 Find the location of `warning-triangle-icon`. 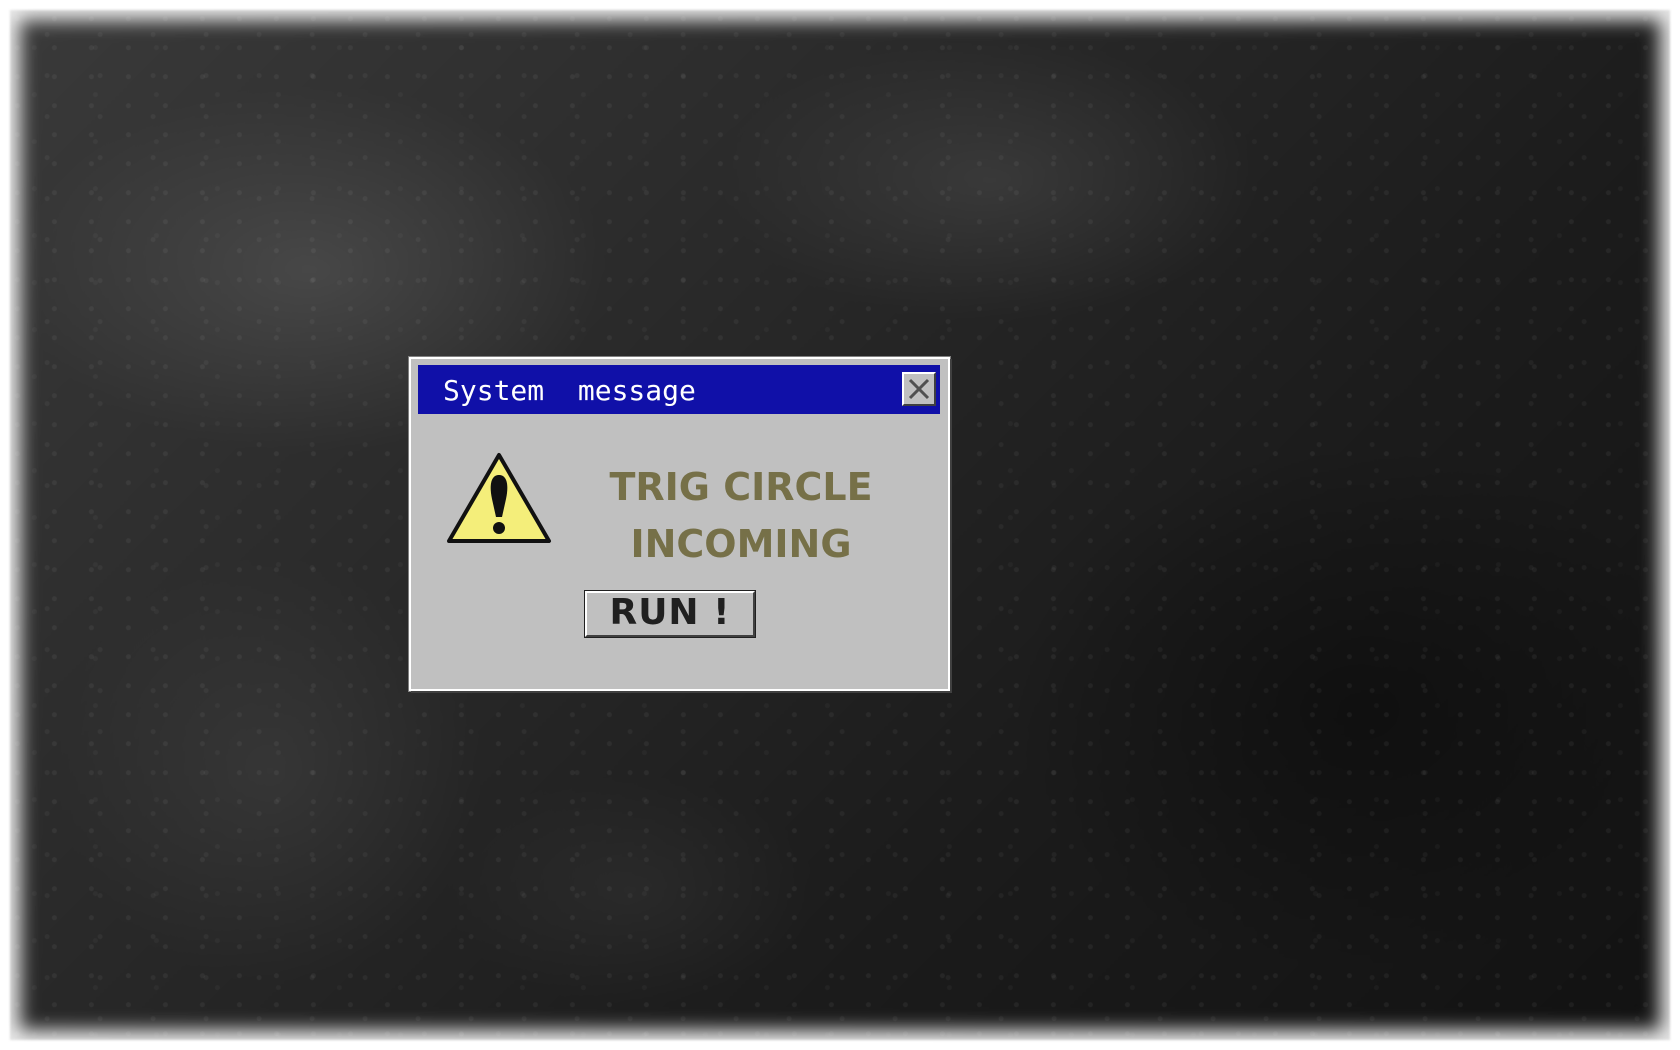

warning-triangle-icon is located at coordinates (499, 498).